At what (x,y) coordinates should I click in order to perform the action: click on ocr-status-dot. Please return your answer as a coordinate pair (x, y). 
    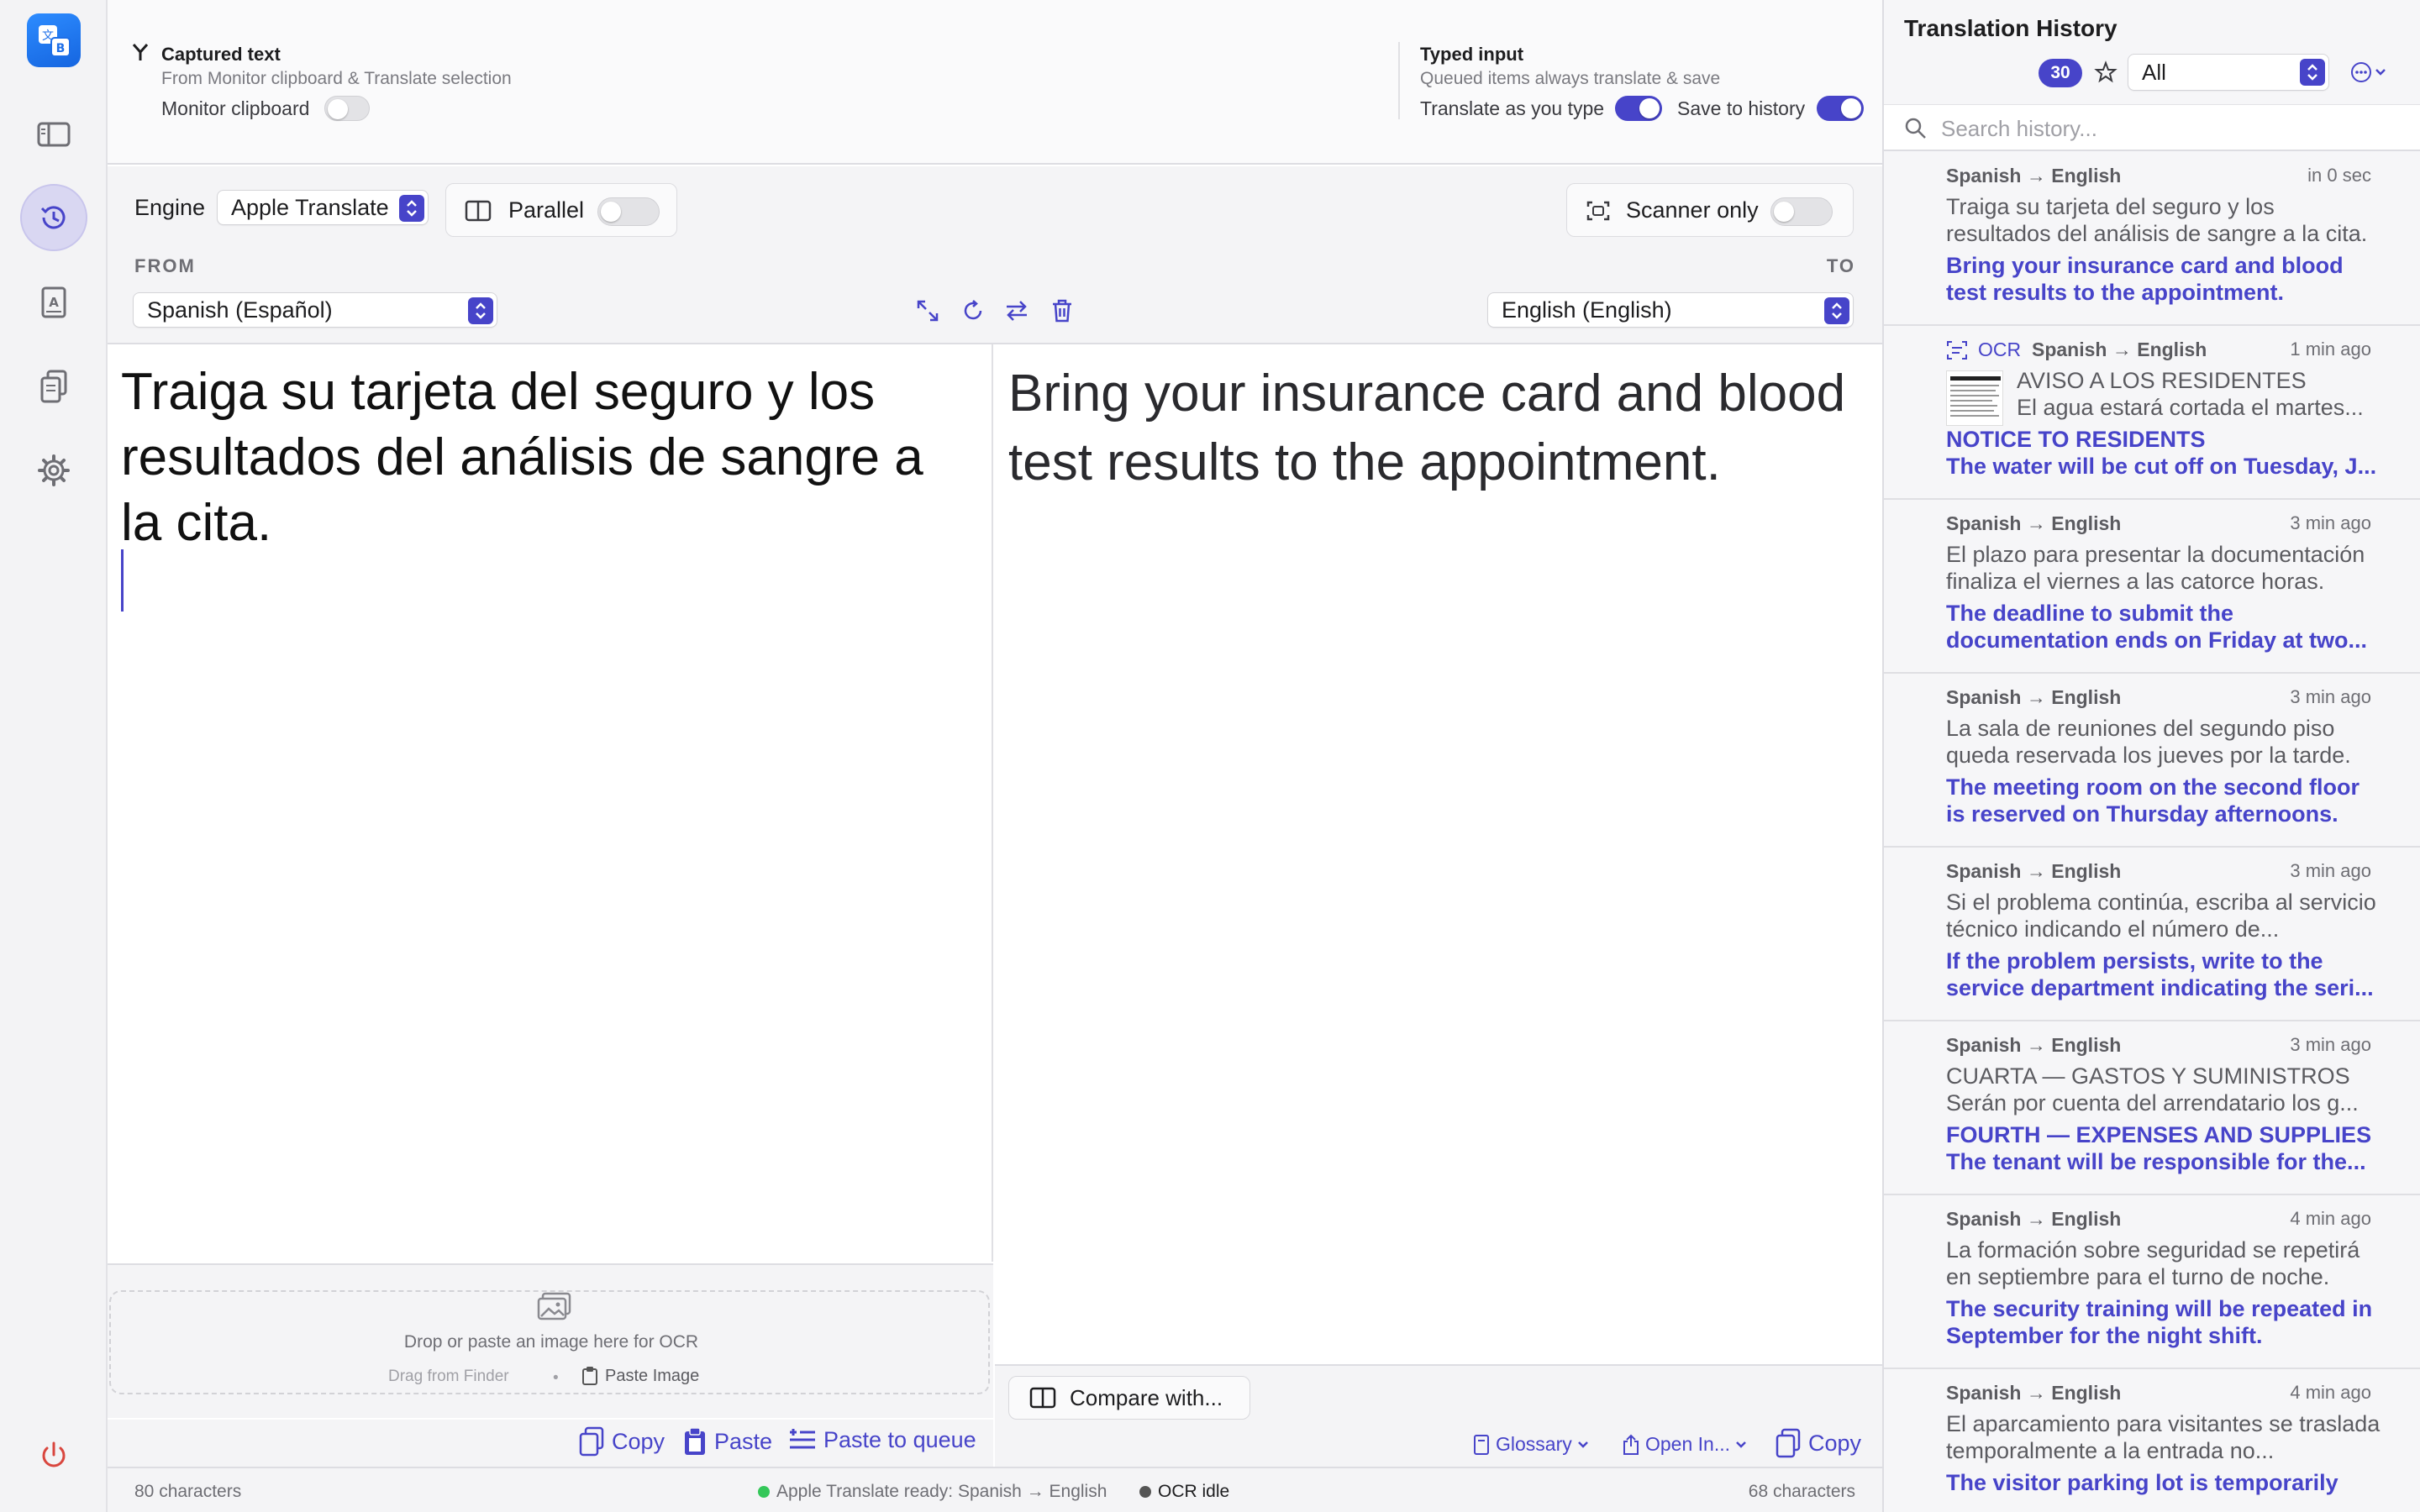
    Looking at the image, I should click on (1145, 1492).